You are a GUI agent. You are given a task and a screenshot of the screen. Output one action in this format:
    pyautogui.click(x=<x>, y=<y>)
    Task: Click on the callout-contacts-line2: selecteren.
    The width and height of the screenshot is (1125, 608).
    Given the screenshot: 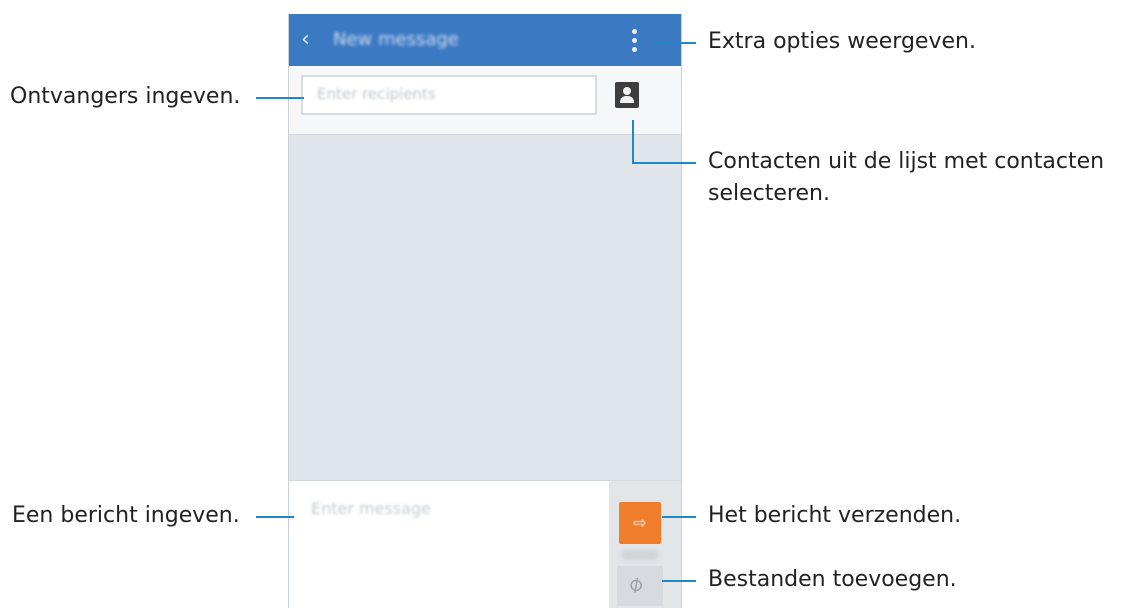 What is the action you would take?
    pyautogui.click(x=769, y=193)
    